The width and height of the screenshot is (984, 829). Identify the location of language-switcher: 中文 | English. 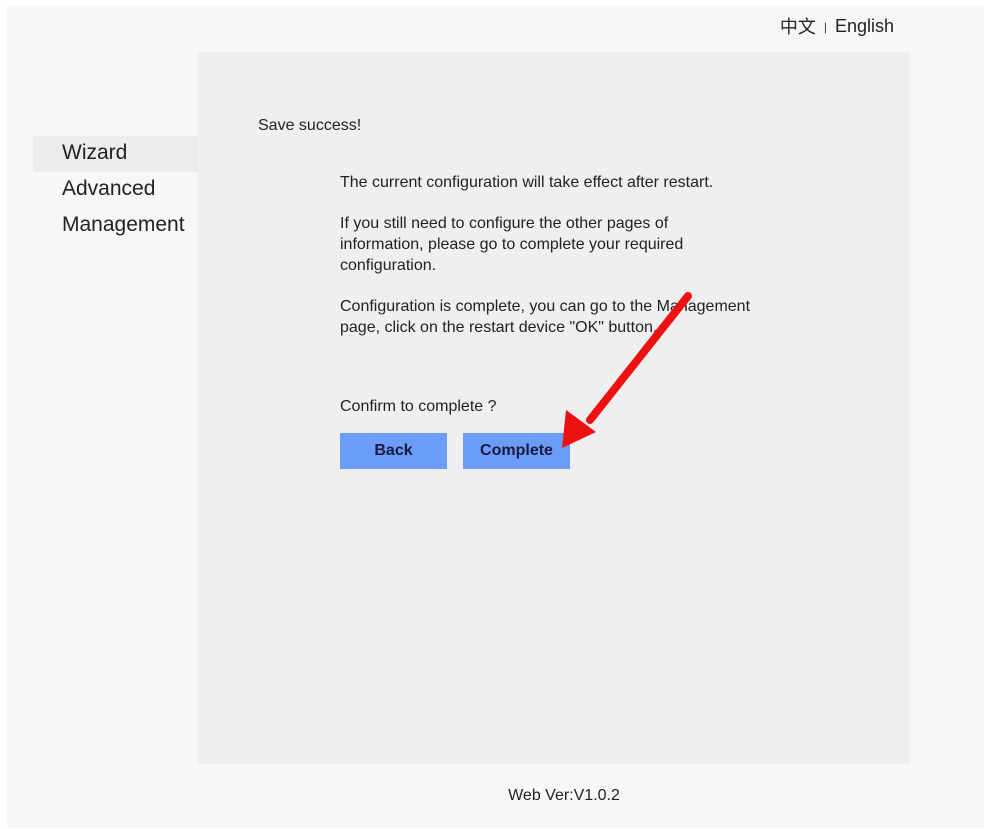
(837, 26).